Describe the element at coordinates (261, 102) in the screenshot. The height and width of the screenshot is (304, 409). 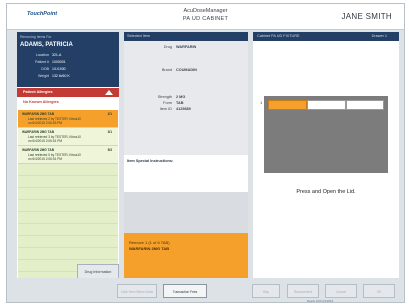
I see `row-marker: 1` at that location.